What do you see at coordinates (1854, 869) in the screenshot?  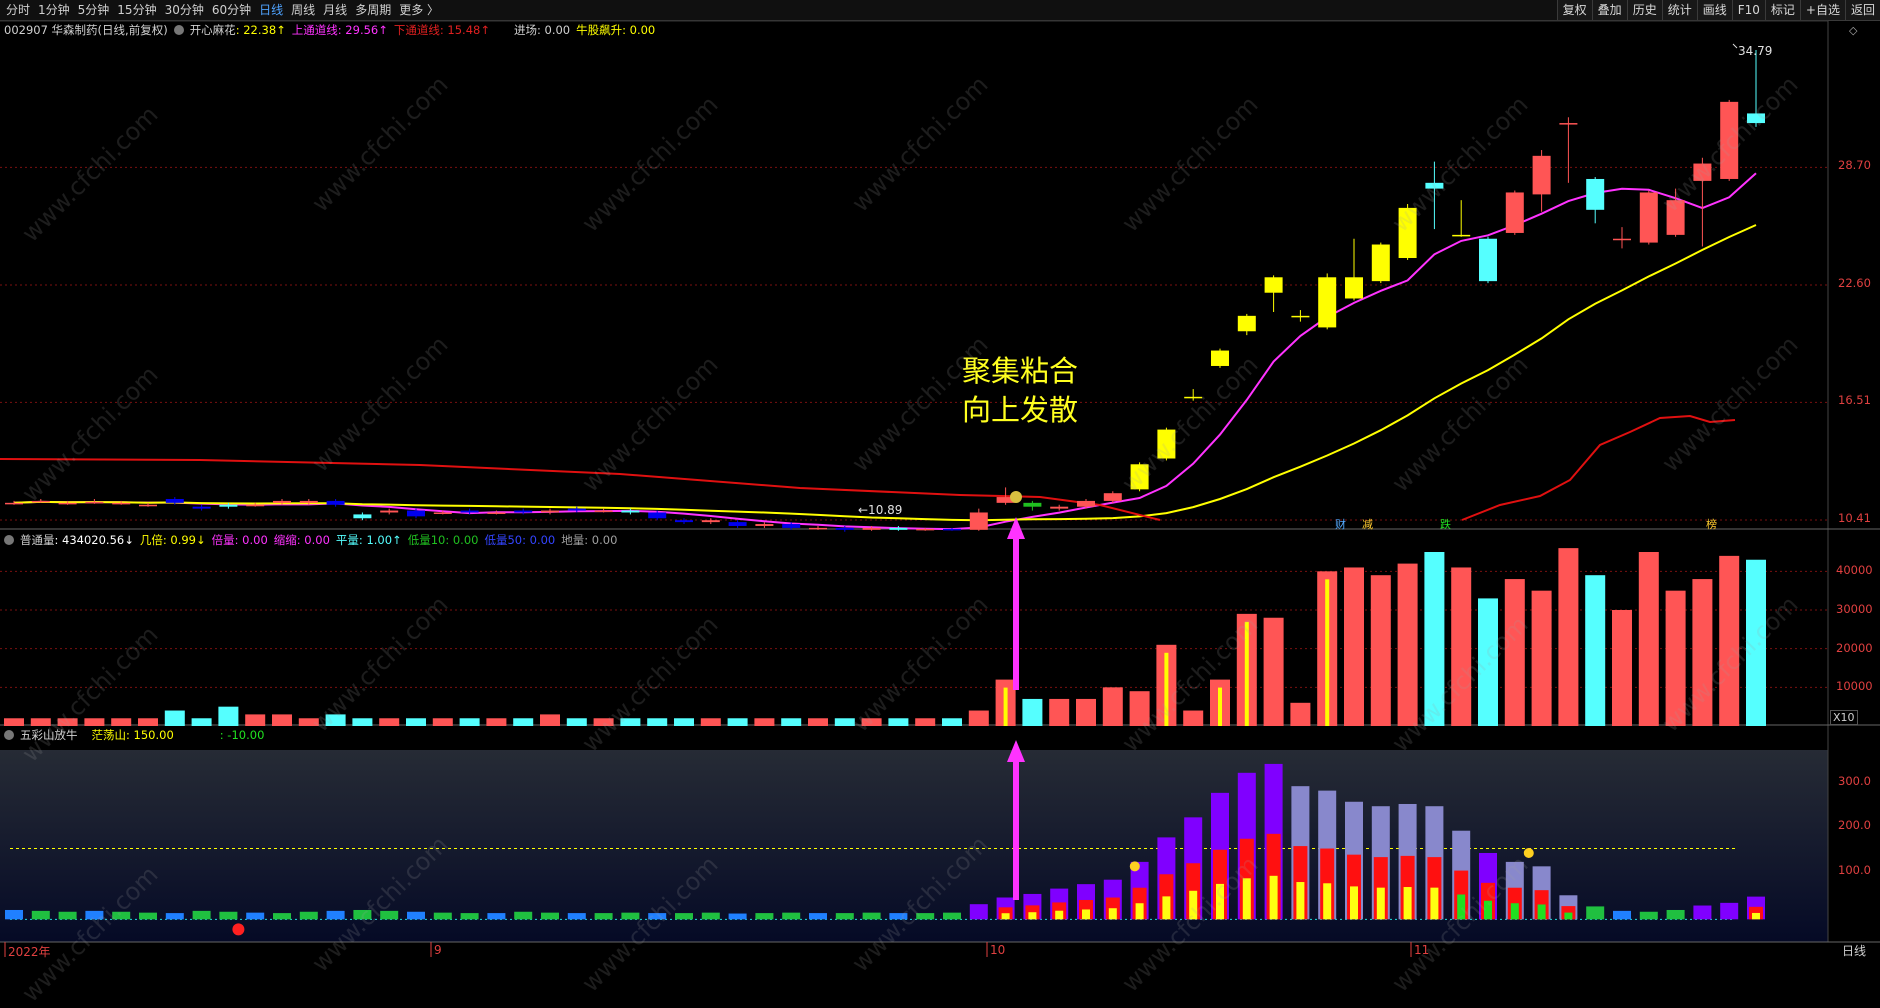 I see `osc-axis-label: 100.0` at bounding box center [1854, 869].